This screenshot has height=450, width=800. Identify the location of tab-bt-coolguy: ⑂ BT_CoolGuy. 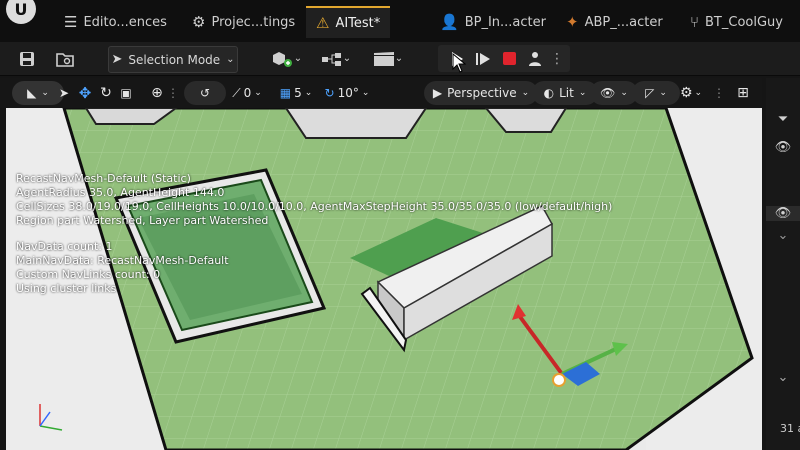
(736, 22).